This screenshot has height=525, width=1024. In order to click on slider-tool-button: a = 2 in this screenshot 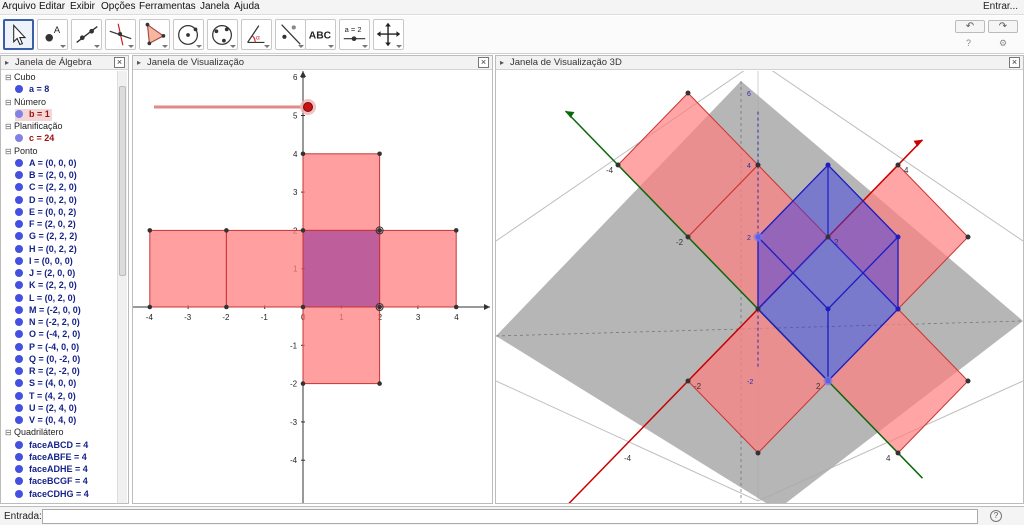, I will do `click(354, 34)`.